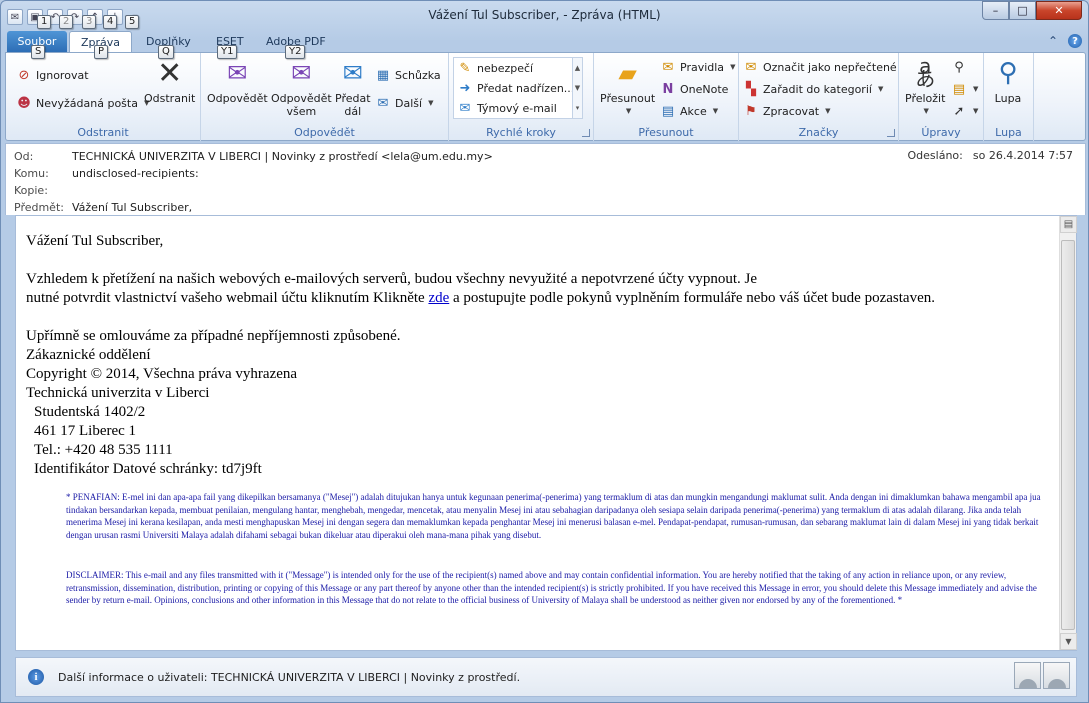 This screenshot has width=1089, height=703. What do you see at coordinates (1008, 81) in the screenshot?
I see `zoom-button: ⚲ Lupa` at bounding box center [1008, 81].